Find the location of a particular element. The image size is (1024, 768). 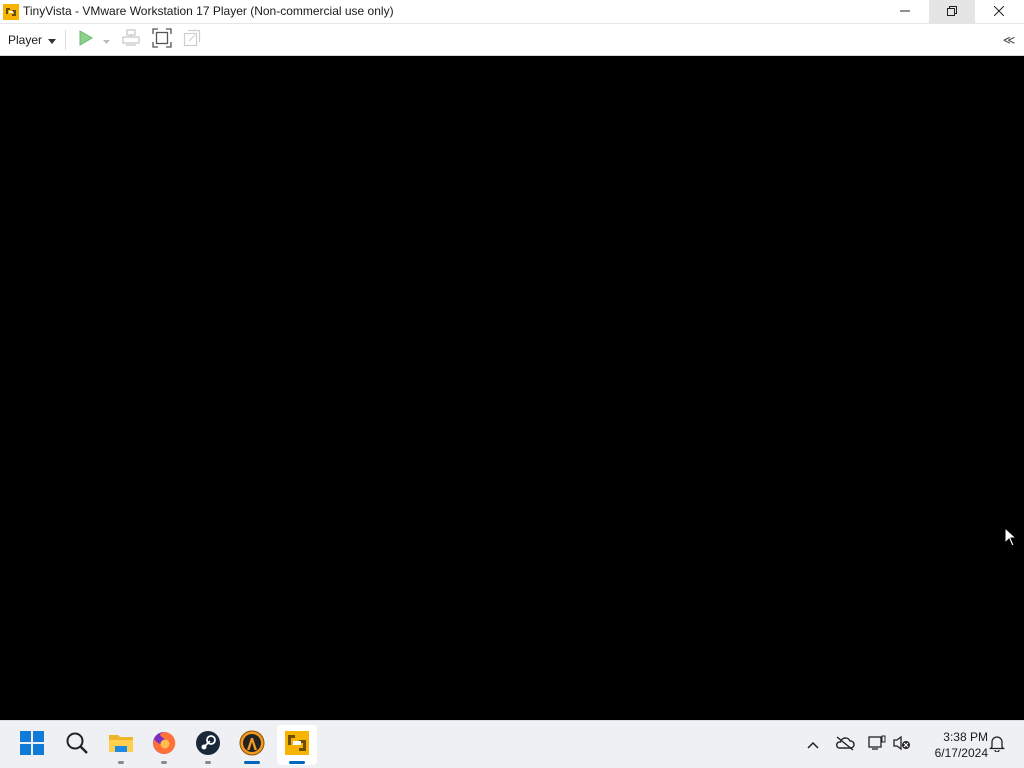

power-on-button is located at coordinates (86, 40).